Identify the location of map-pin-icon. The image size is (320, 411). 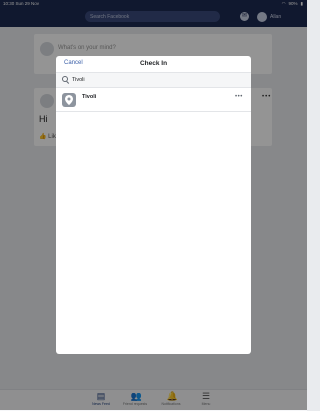
(69, 100).